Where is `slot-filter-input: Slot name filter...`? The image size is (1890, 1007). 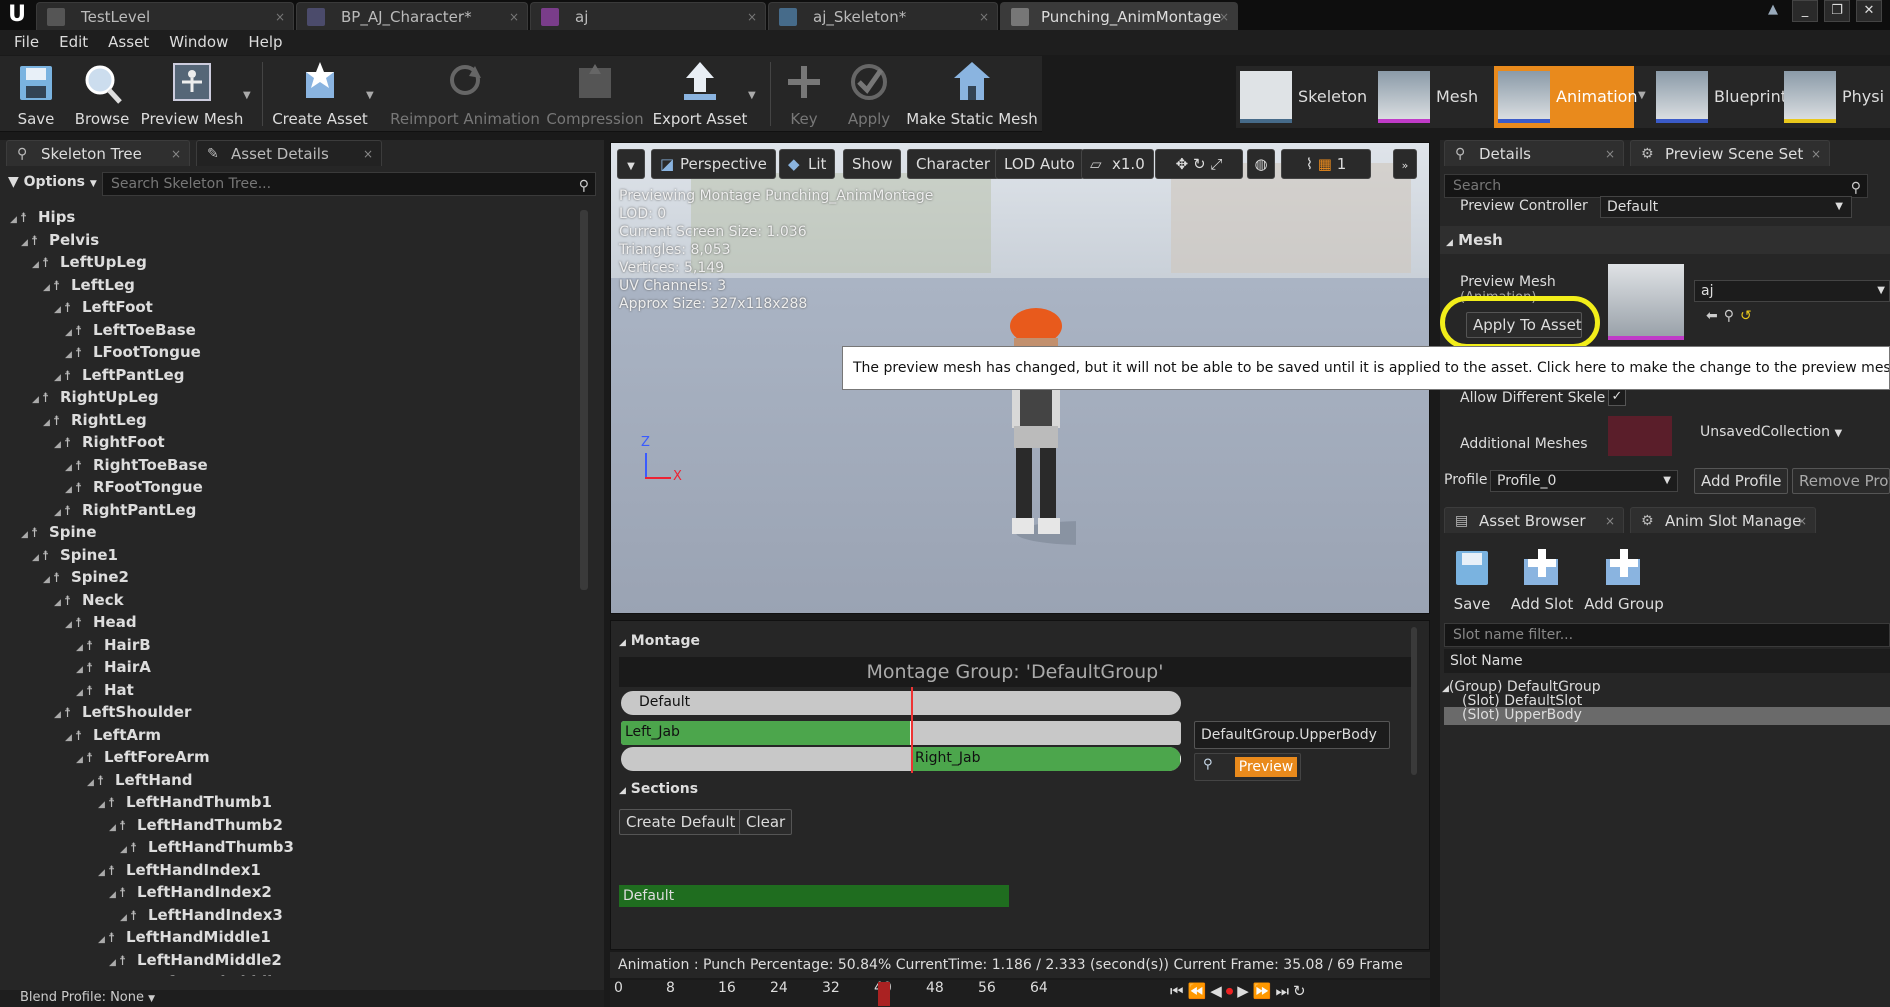 slot-filter-input: Slot name filter... is located at coordinates (1667, 635).